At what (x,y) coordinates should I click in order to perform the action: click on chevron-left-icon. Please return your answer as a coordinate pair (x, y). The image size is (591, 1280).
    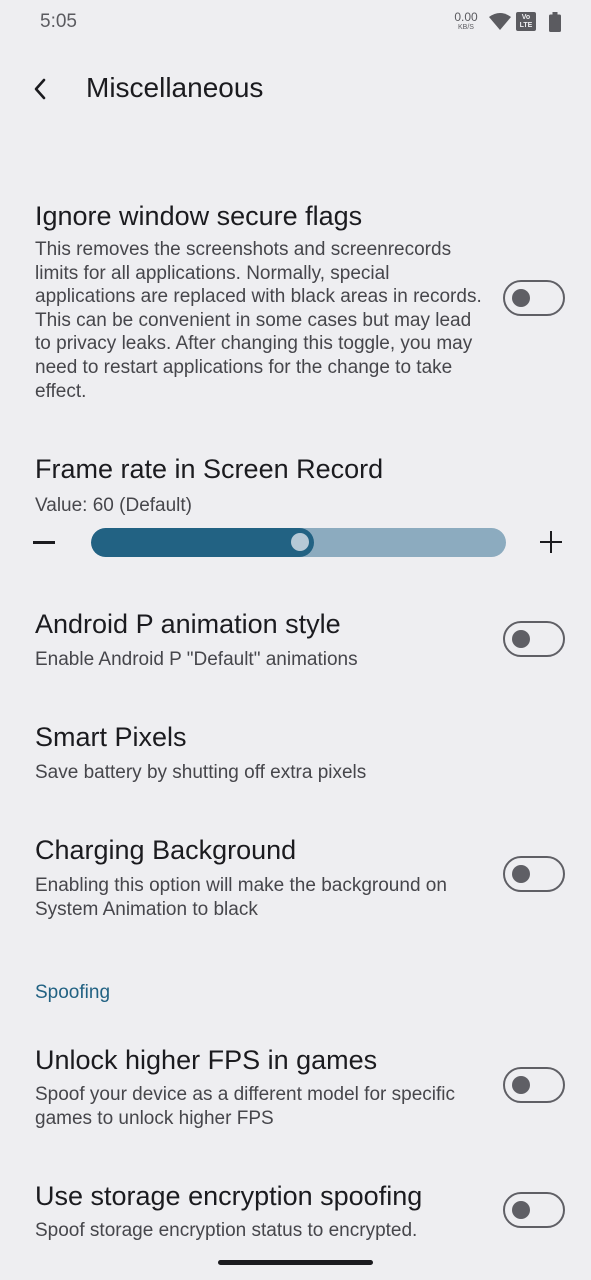
    Looking at the image, I should click on (40, 89).